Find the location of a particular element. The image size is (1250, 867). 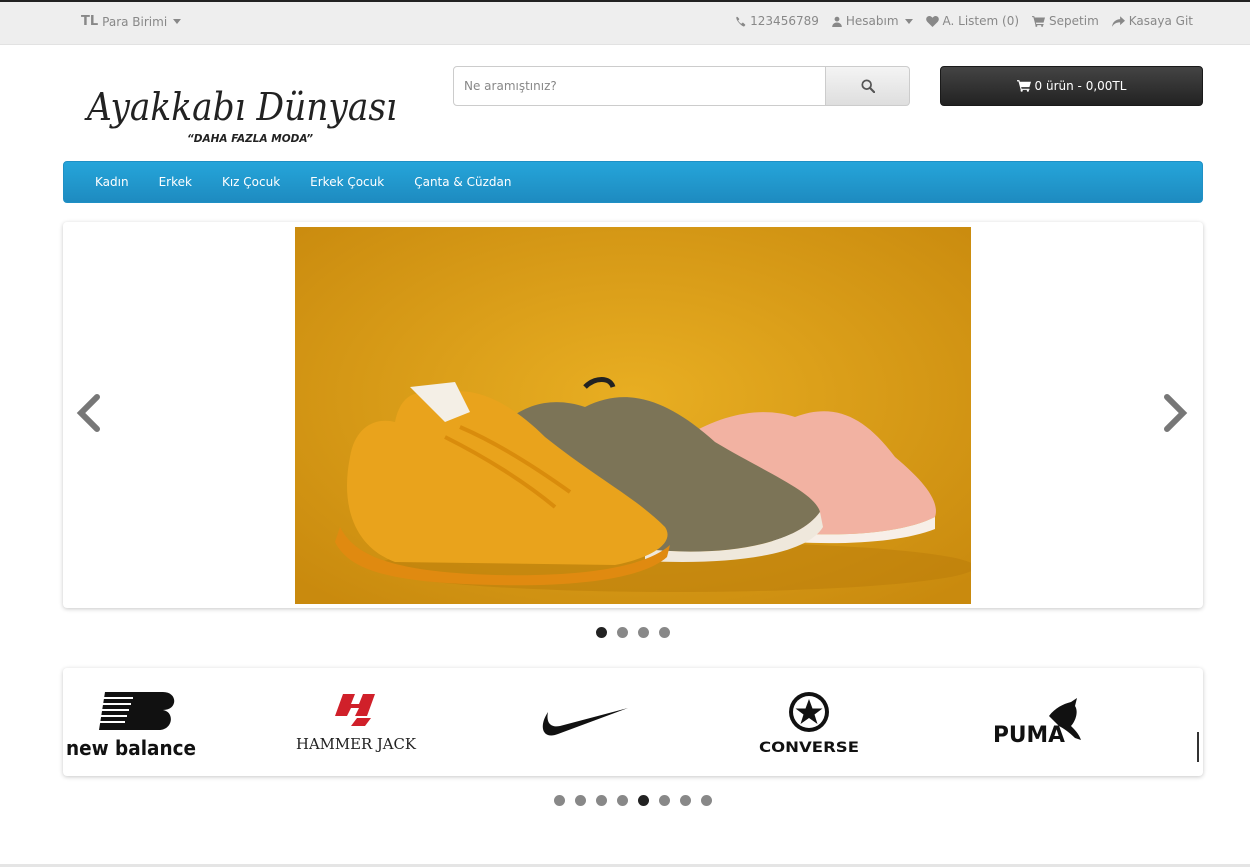

checkout-label: Kasaya Git is located at coordinates (1160, 21).